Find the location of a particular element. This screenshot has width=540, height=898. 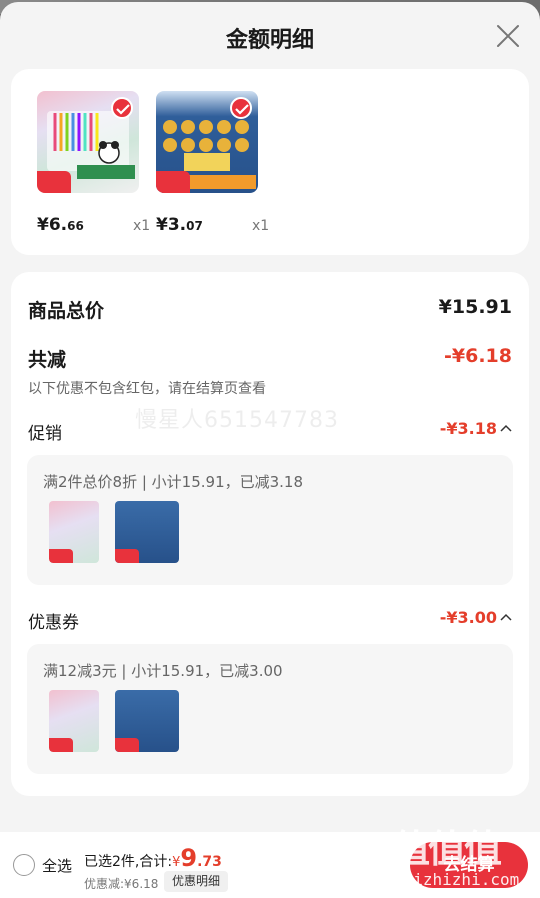

promotion-amount: -¥3.18 is located at coordinates (468, 428).